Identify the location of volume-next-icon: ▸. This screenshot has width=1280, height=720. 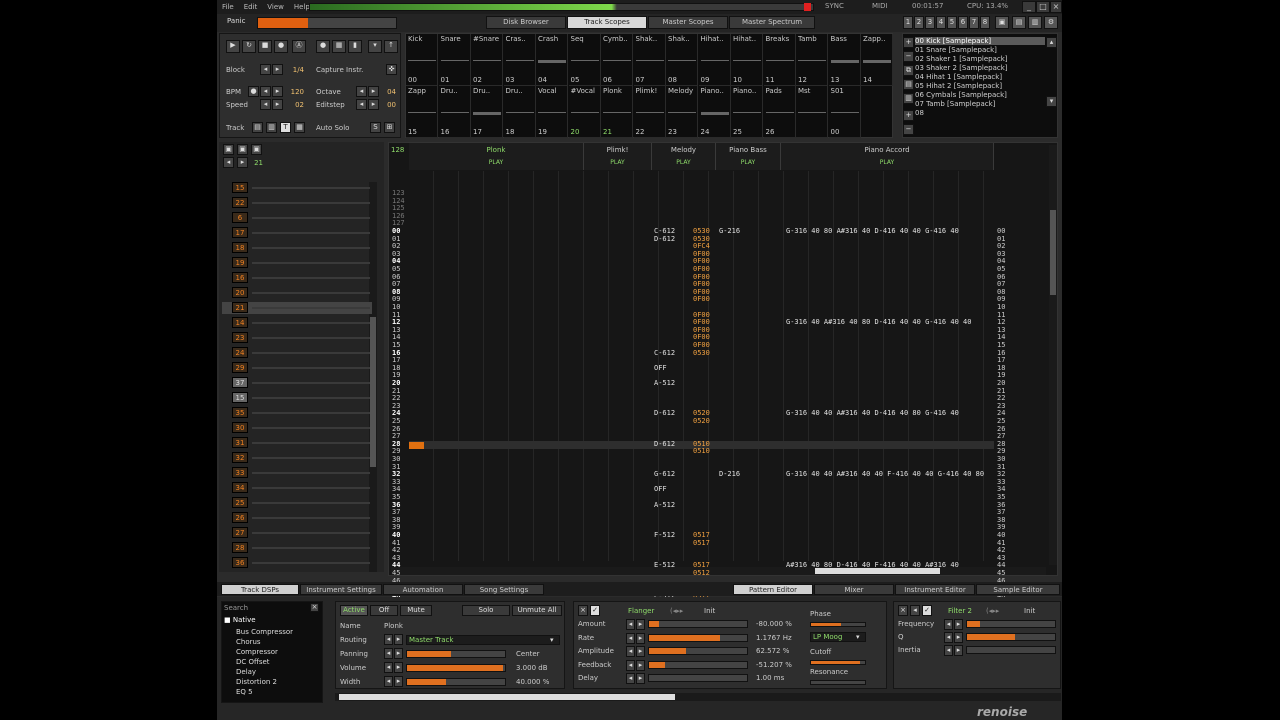
(398, 667).